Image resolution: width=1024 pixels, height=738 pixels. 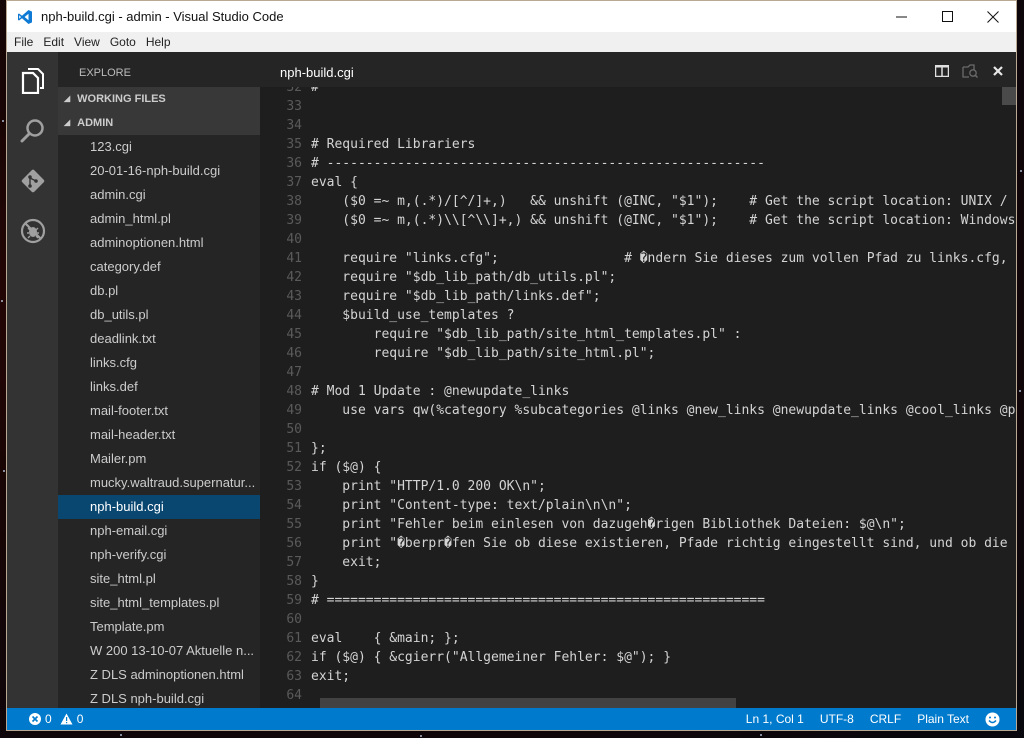 I want to click on warning-icon, so click(x=66, y=719).